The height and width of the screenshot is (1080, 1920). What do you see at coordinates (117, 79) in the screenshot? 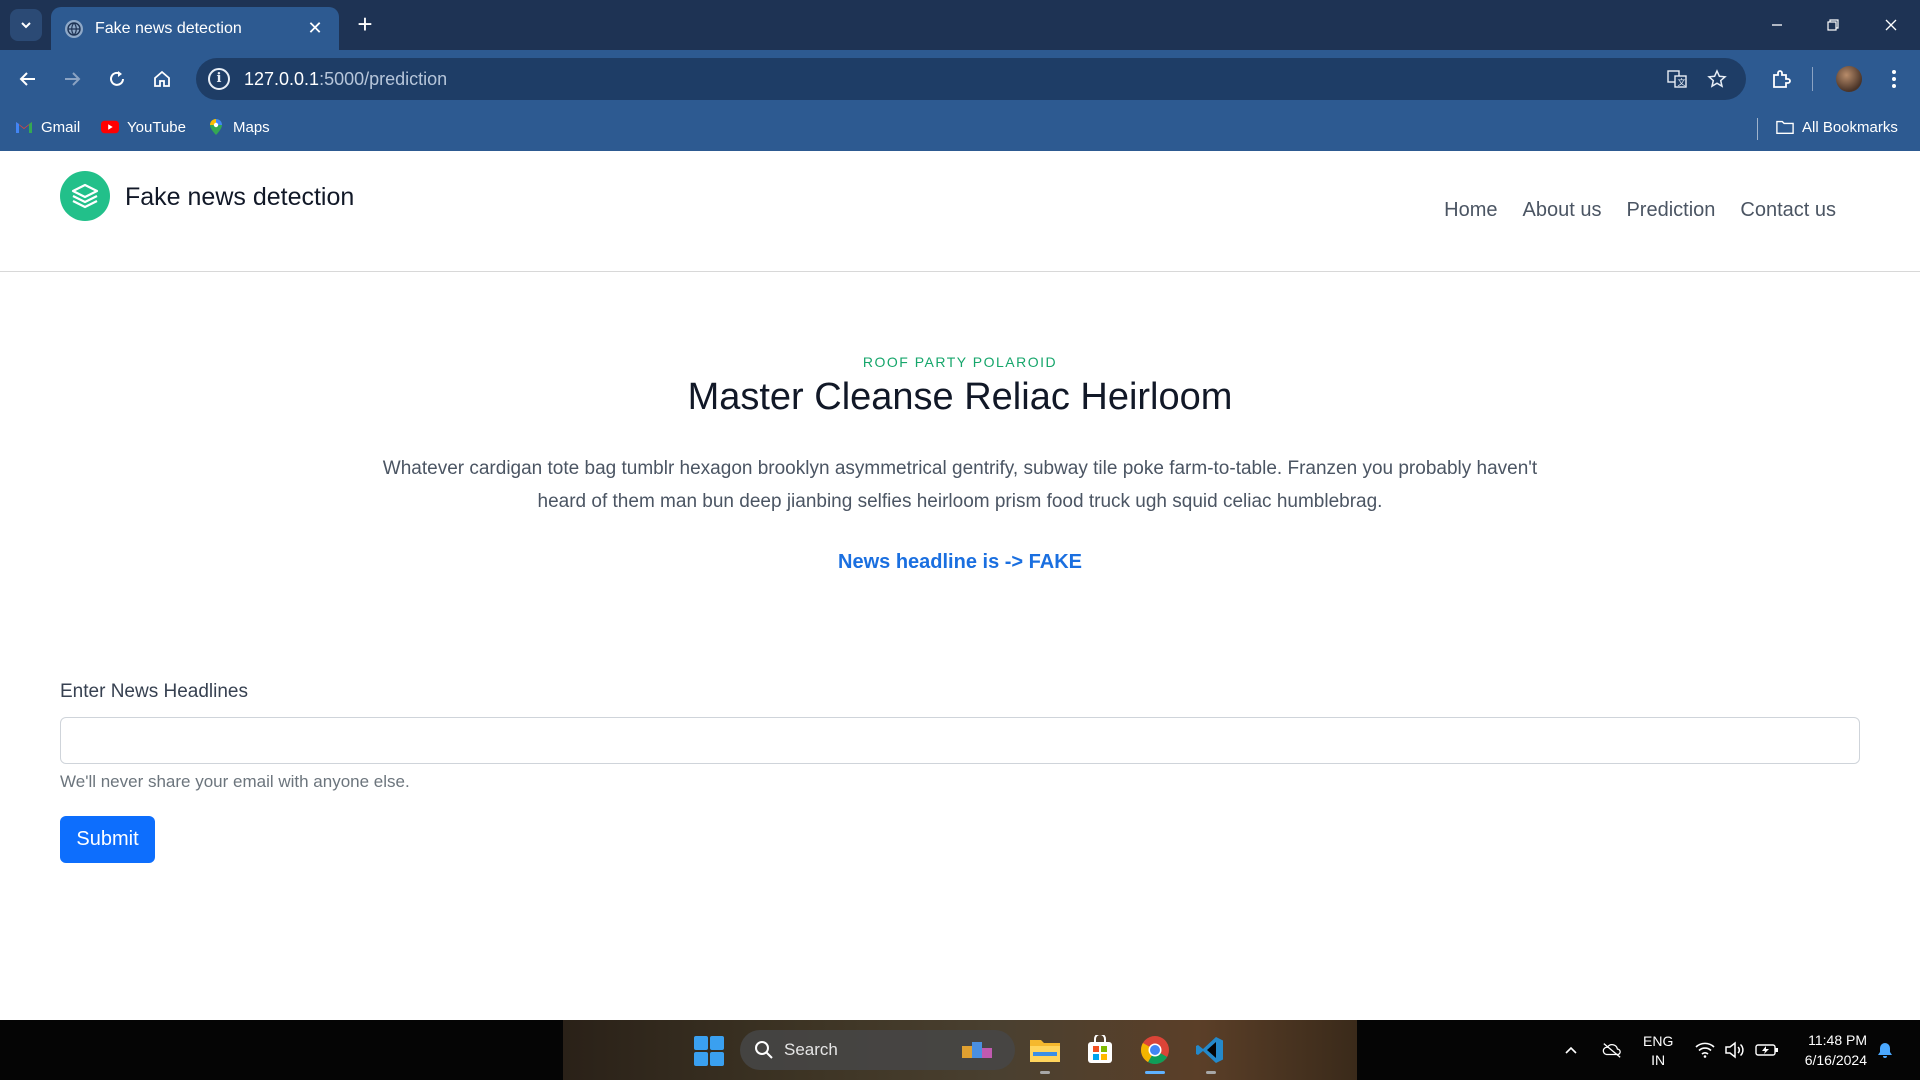
I see `reload-icon` at bounding box center [117, 79].